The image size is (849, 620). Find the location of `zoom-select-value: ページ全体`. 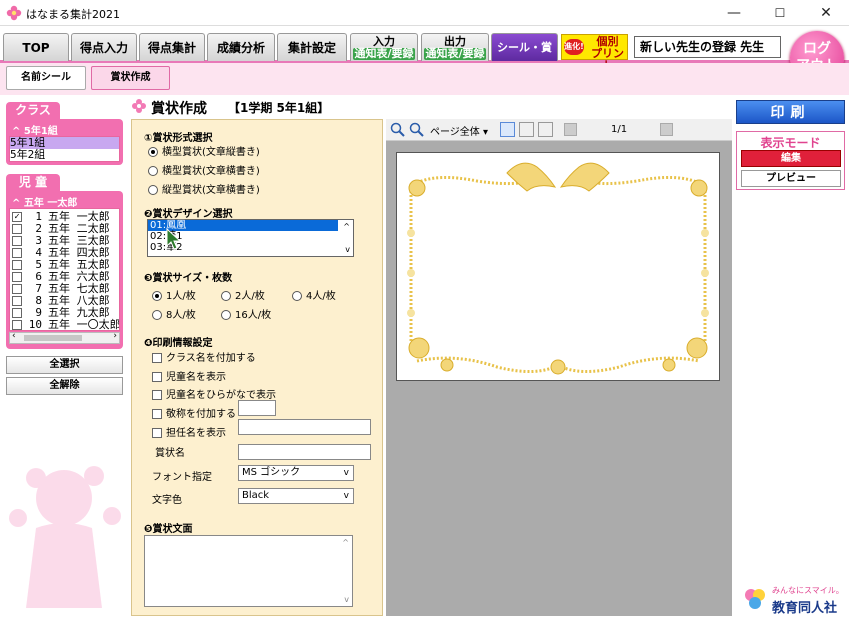

zoom-select-value: ページ全体 is located at coordinates (455, 132).